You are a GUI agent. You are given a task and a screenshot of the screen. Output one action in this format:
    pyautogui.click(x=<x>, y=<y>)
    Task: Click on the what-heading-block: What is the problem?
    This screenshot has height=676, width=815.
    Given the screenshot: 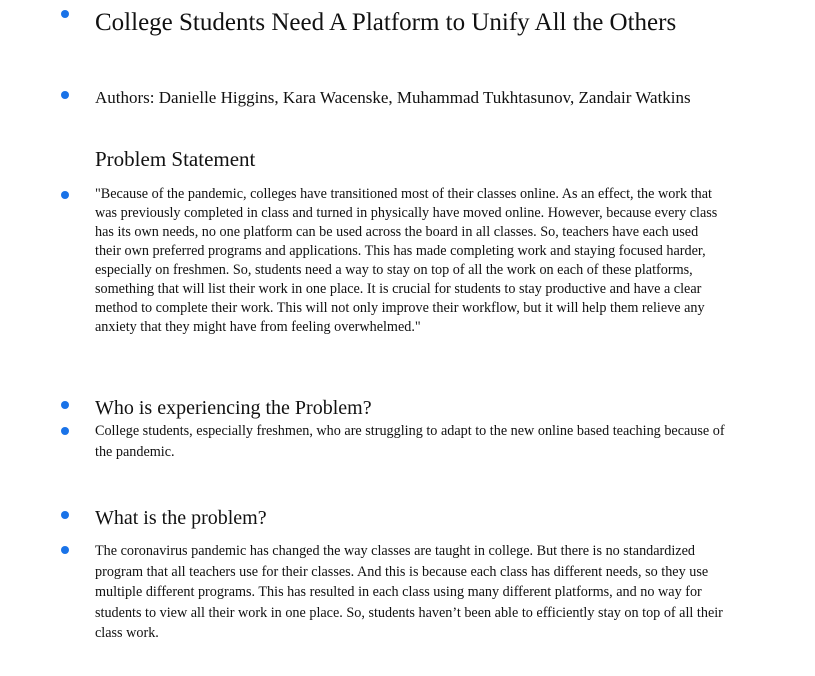 What is the action you would take?
    pyautogui.click(x=410, y=518)
    